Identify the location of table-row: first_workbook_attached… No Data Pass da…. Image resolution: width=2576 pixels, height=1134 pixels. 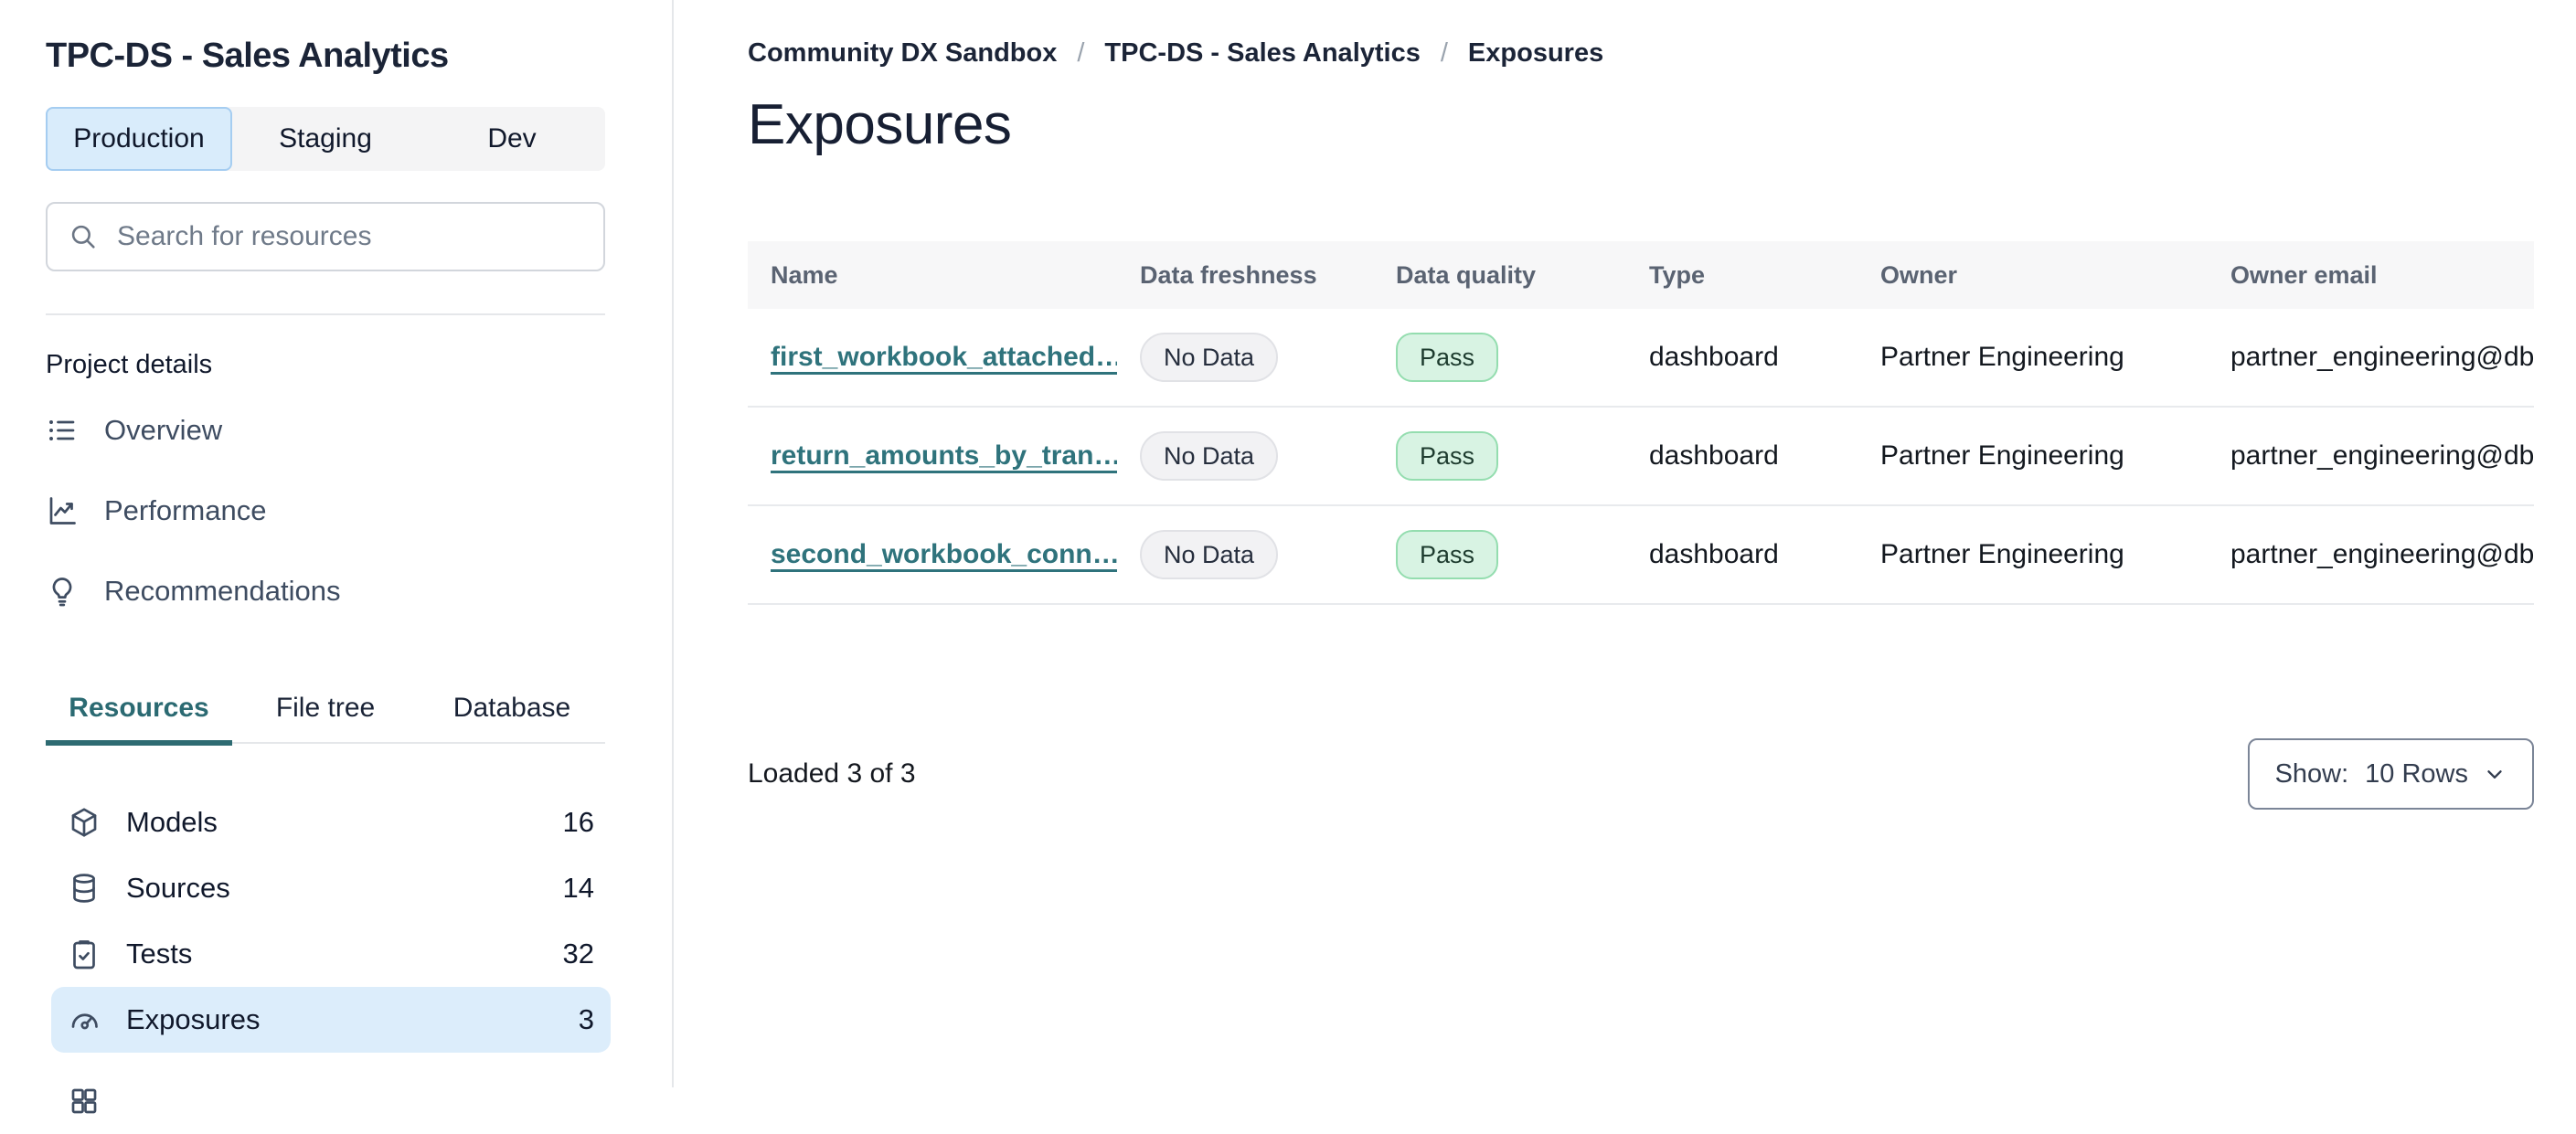
(1641, 358).